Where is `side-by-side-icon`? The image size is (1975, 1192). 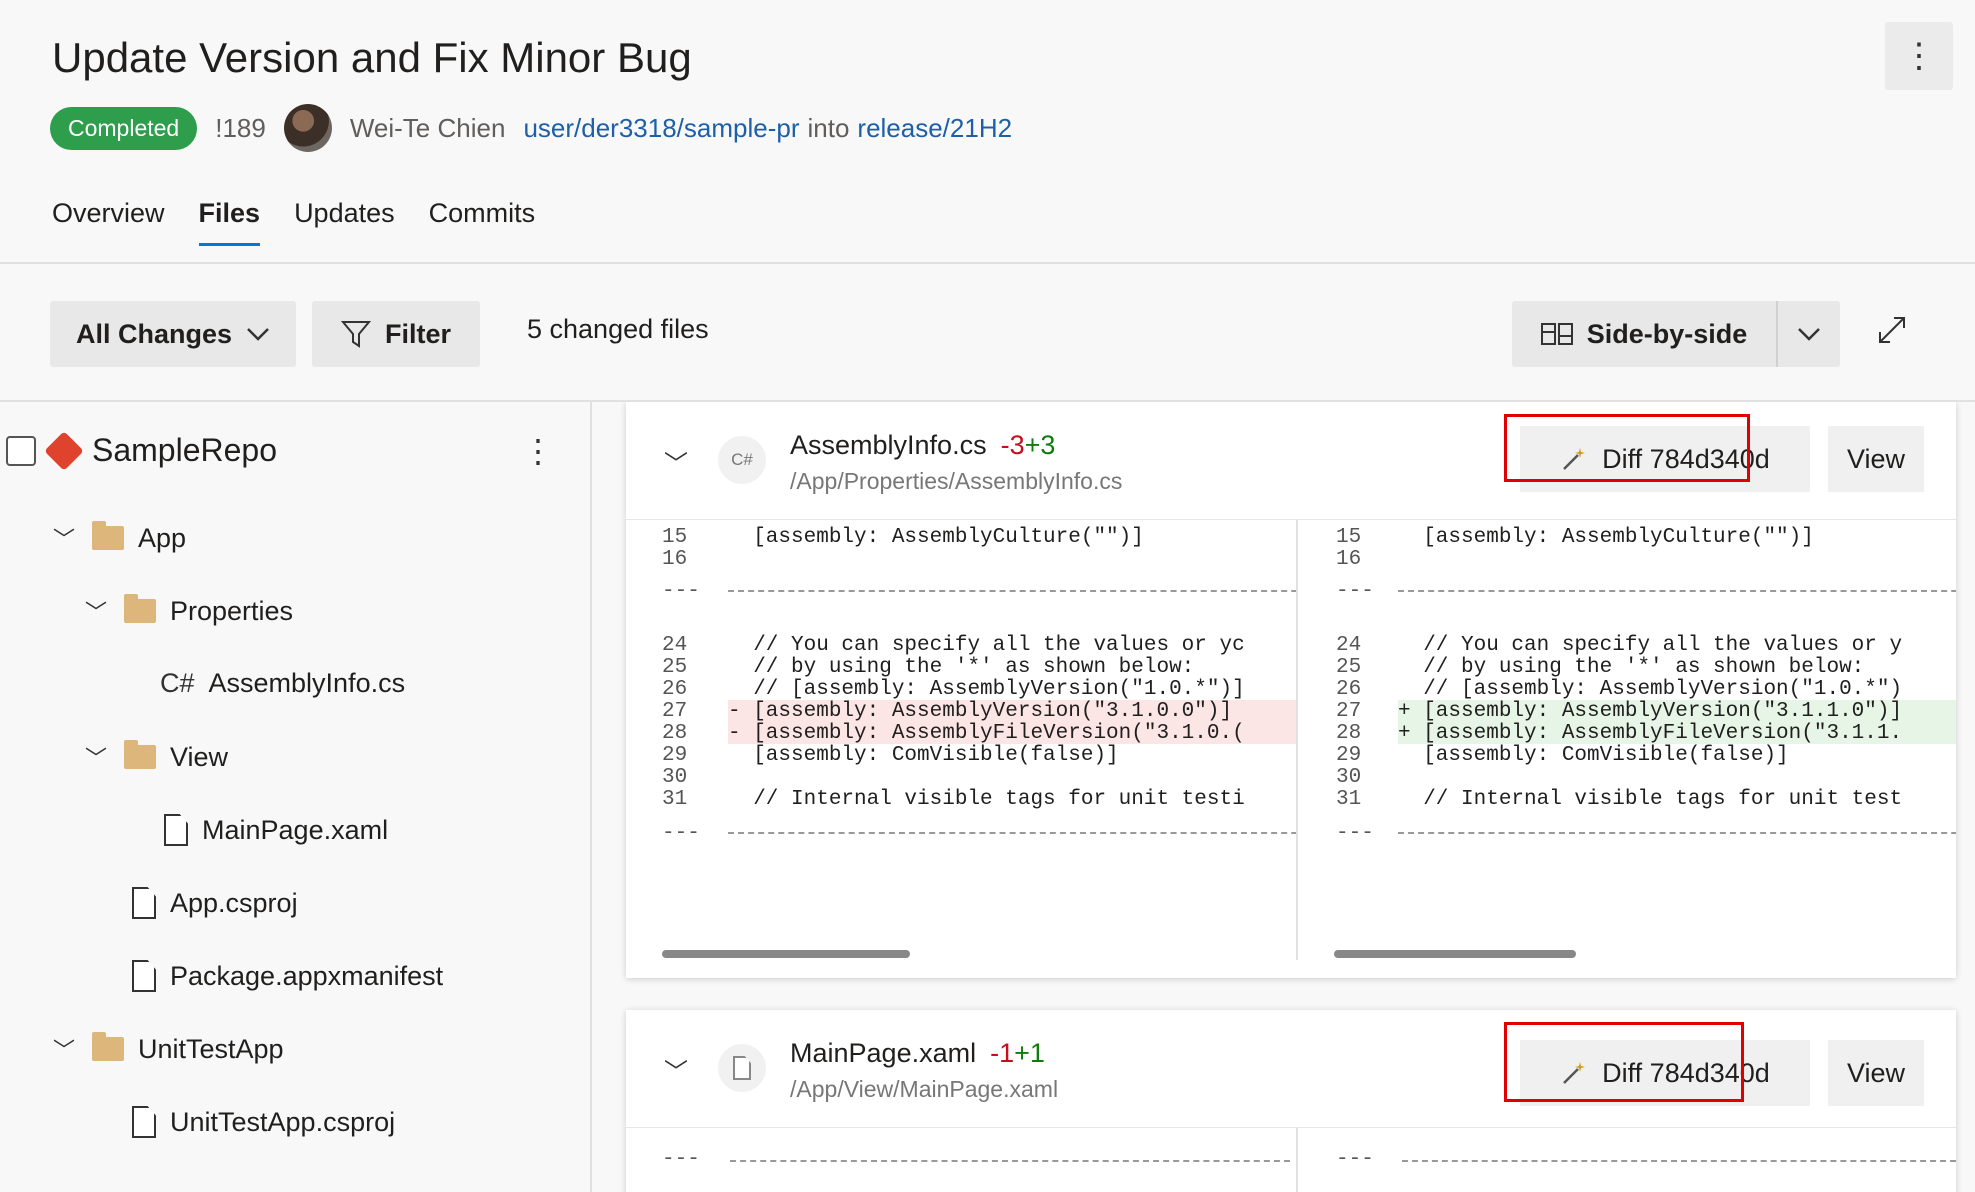
side-by-side-icon is located at coordinates (1556, 334).